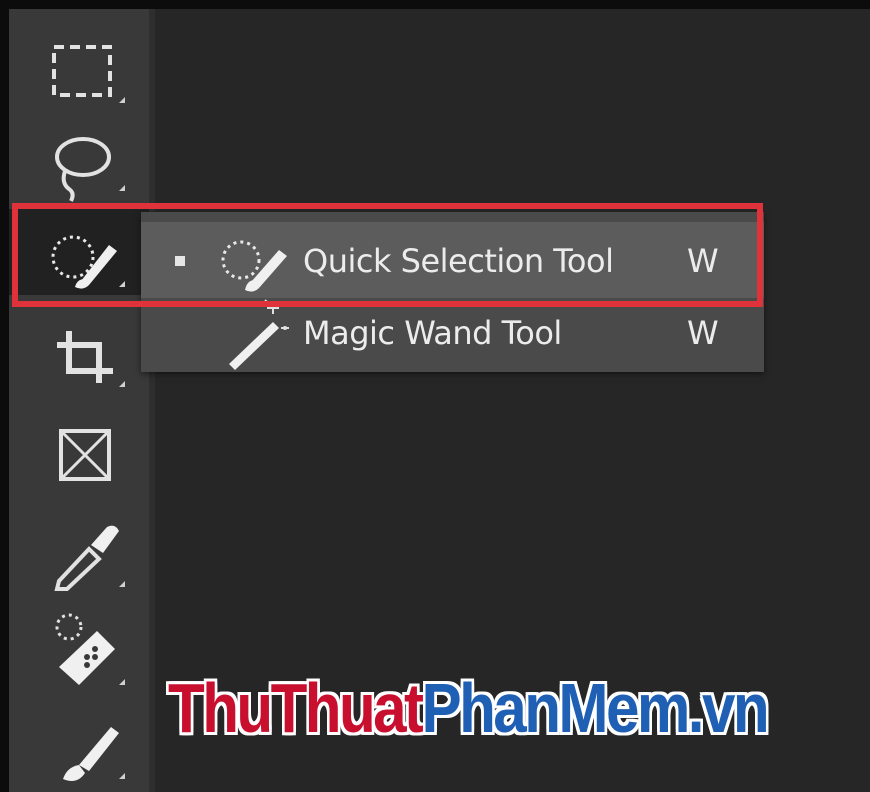 This screenshot has width=870, height=792. I want to click on quick-selection-tool, so click(79, 252).